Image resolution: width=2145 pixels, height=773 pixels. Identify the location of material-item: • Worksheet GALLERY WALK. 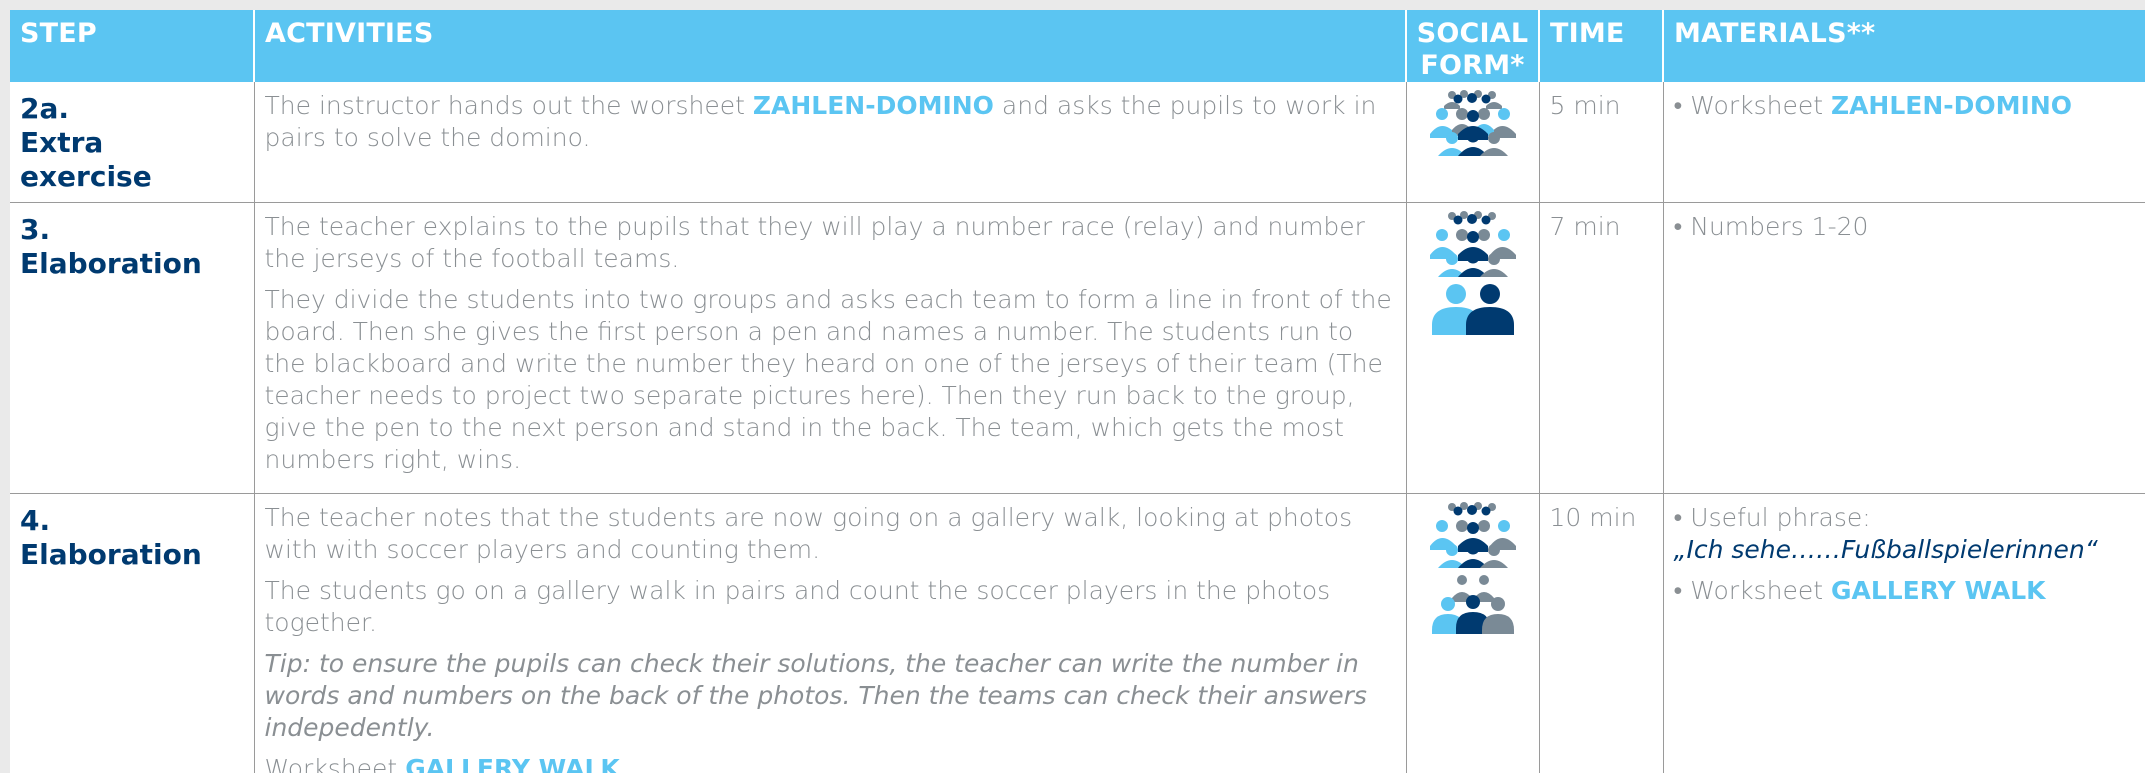
(1909, 591).